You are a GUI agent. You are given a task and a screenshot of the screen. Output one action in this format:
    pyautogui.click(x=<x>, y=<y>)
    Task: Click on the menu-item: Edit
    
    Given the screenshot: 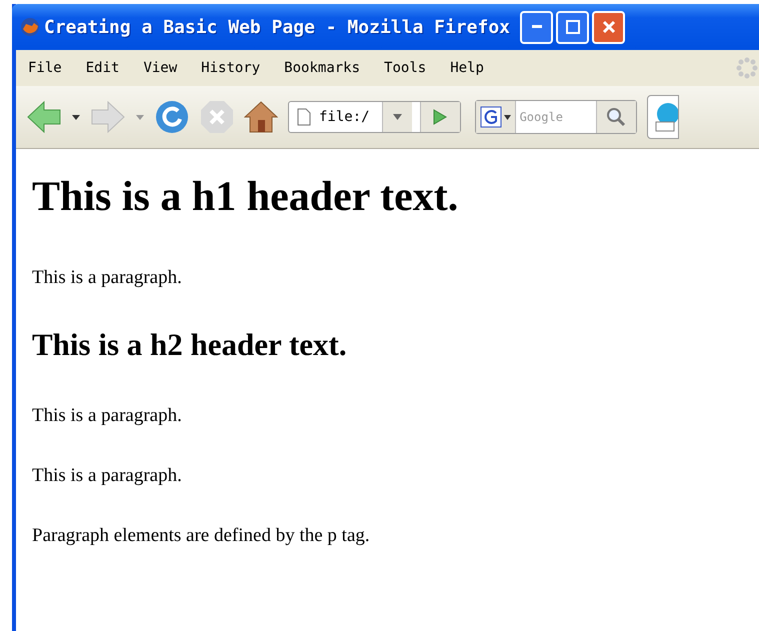 What is the action you would take?
    pyautogui.click(x=103, y=68)
    